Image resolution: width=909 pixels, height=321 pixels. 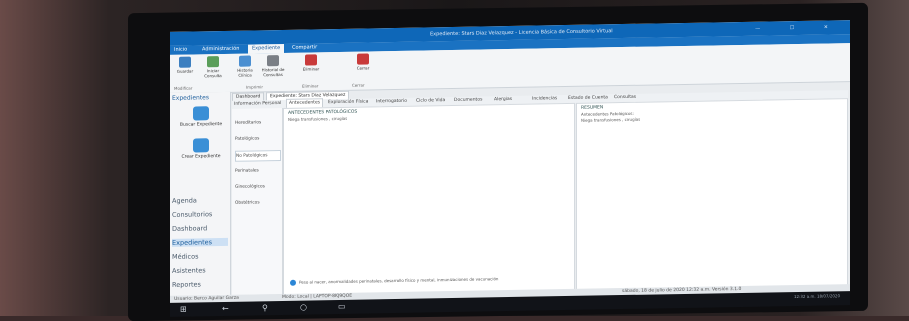 What do you see at coordinates (183, 88) in the screenshot?
I see `group-modificar: Modificar` at bounding box center [183, 88].